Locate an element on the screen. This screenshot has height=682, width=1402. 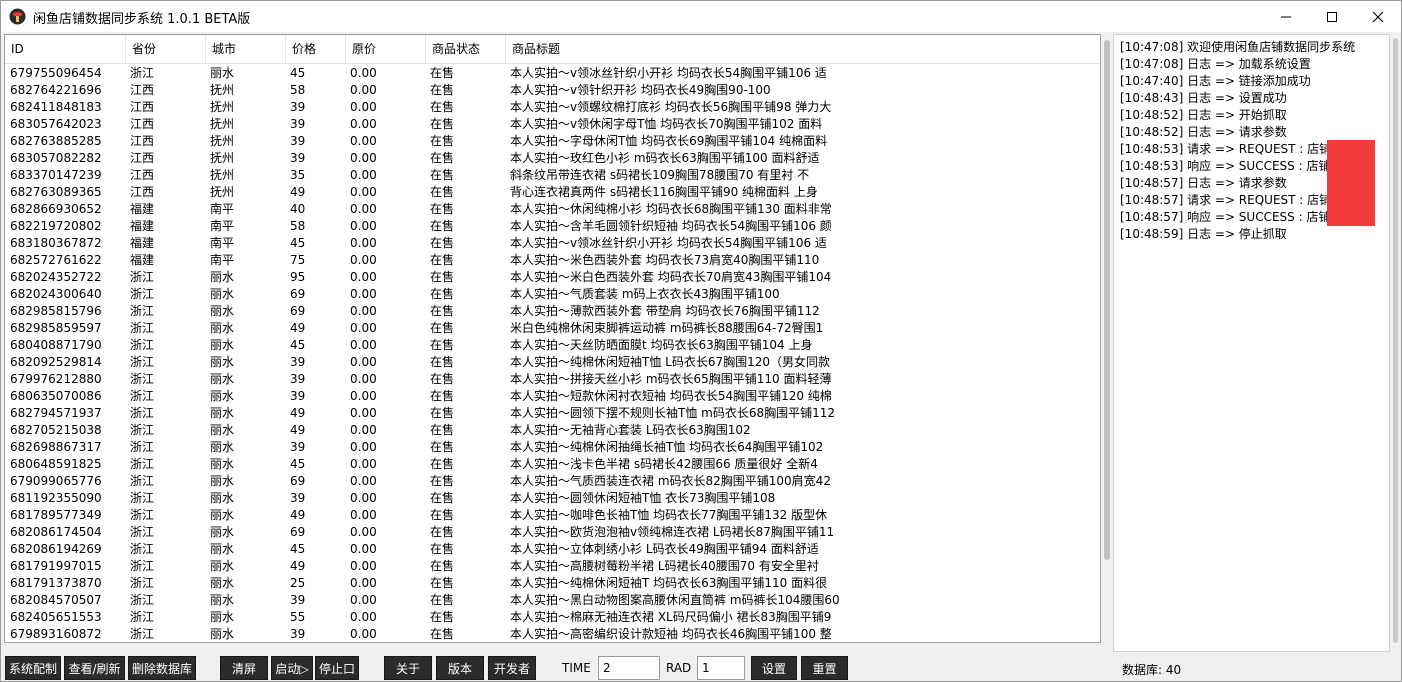
cell-id: 682698867317 is located at coordinates (56, 447).